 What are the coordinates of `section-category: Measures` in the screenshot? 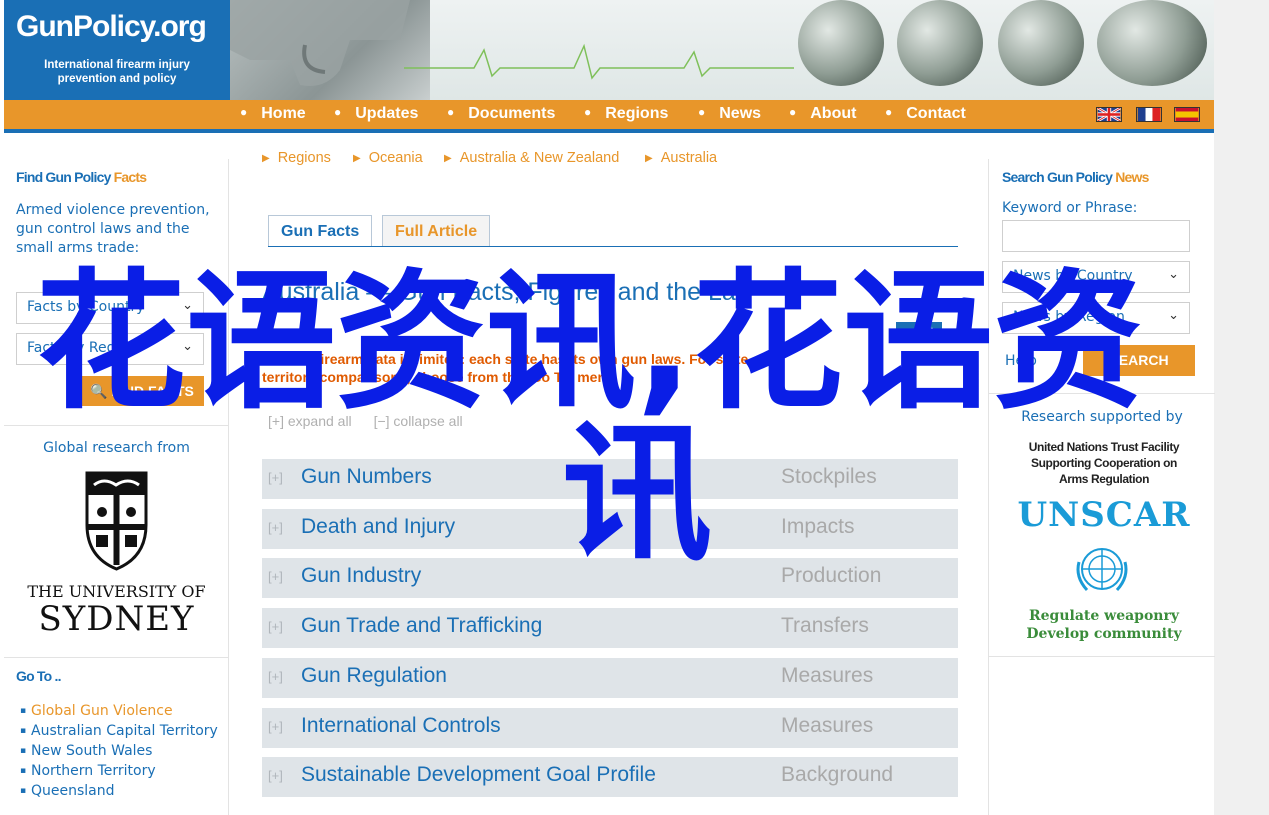 It's located at (827, 675).